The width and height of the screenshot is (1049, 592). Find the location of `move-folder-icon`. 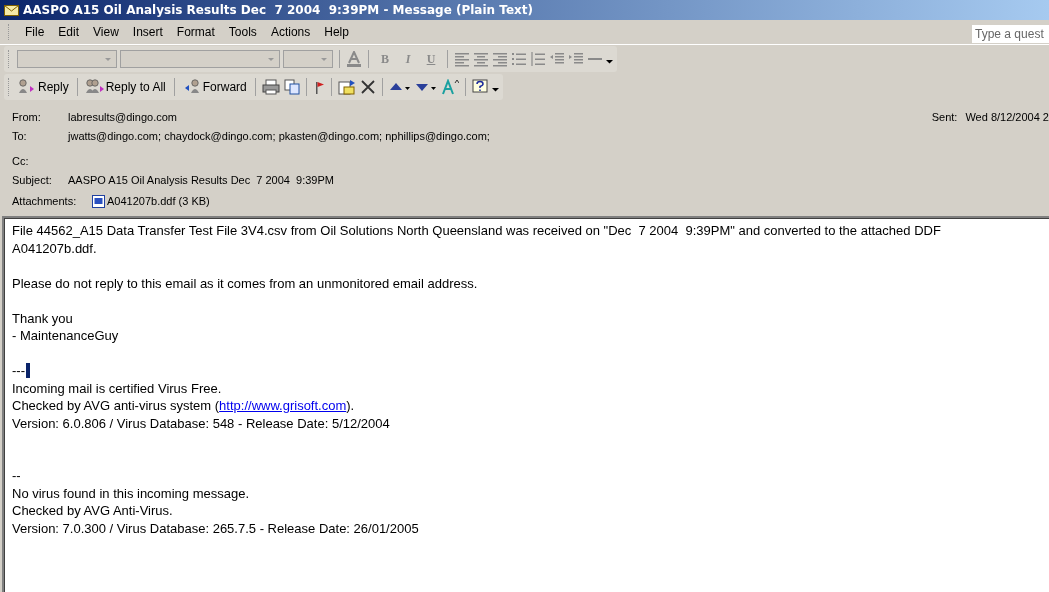

move-folder-icon is located at coordinates (346, 87).